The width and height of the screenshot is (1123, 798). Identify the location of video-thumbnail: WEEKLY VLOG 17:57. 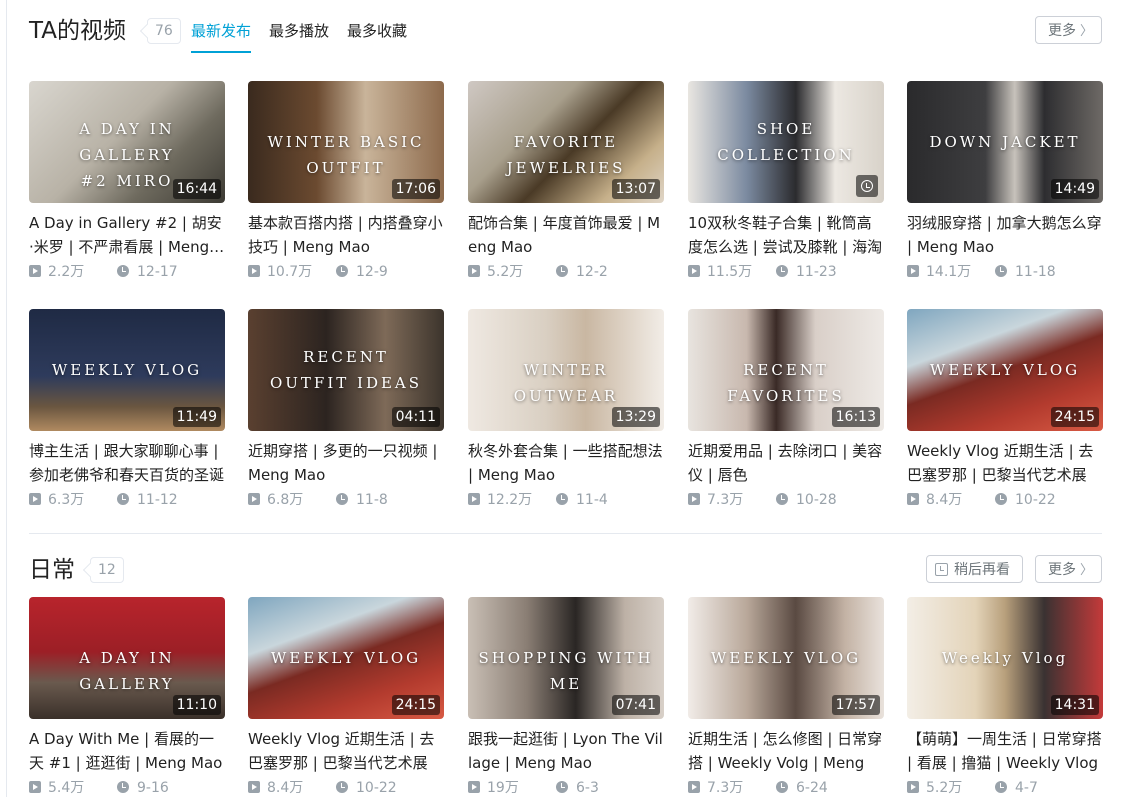
(786, 658).